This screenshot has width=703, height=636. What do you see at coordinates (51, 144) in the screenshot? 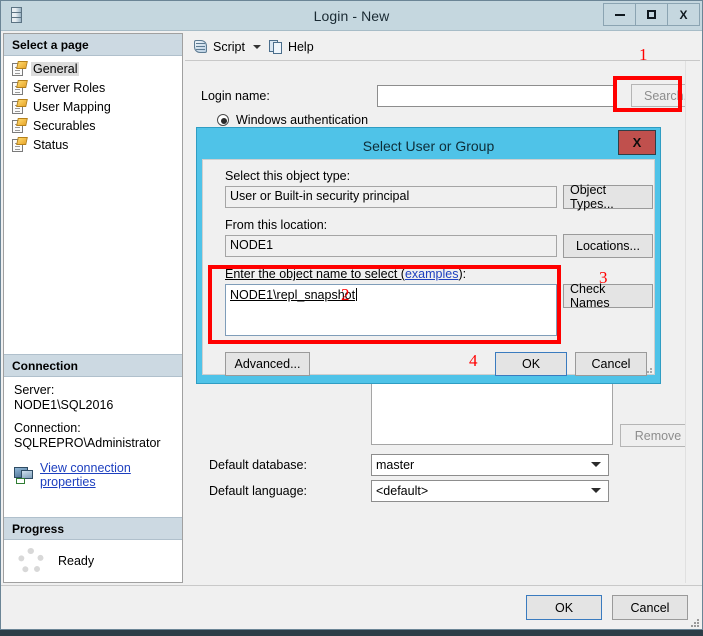
I see `sidebar-item-label: Status` at bounding box center [51, 144].